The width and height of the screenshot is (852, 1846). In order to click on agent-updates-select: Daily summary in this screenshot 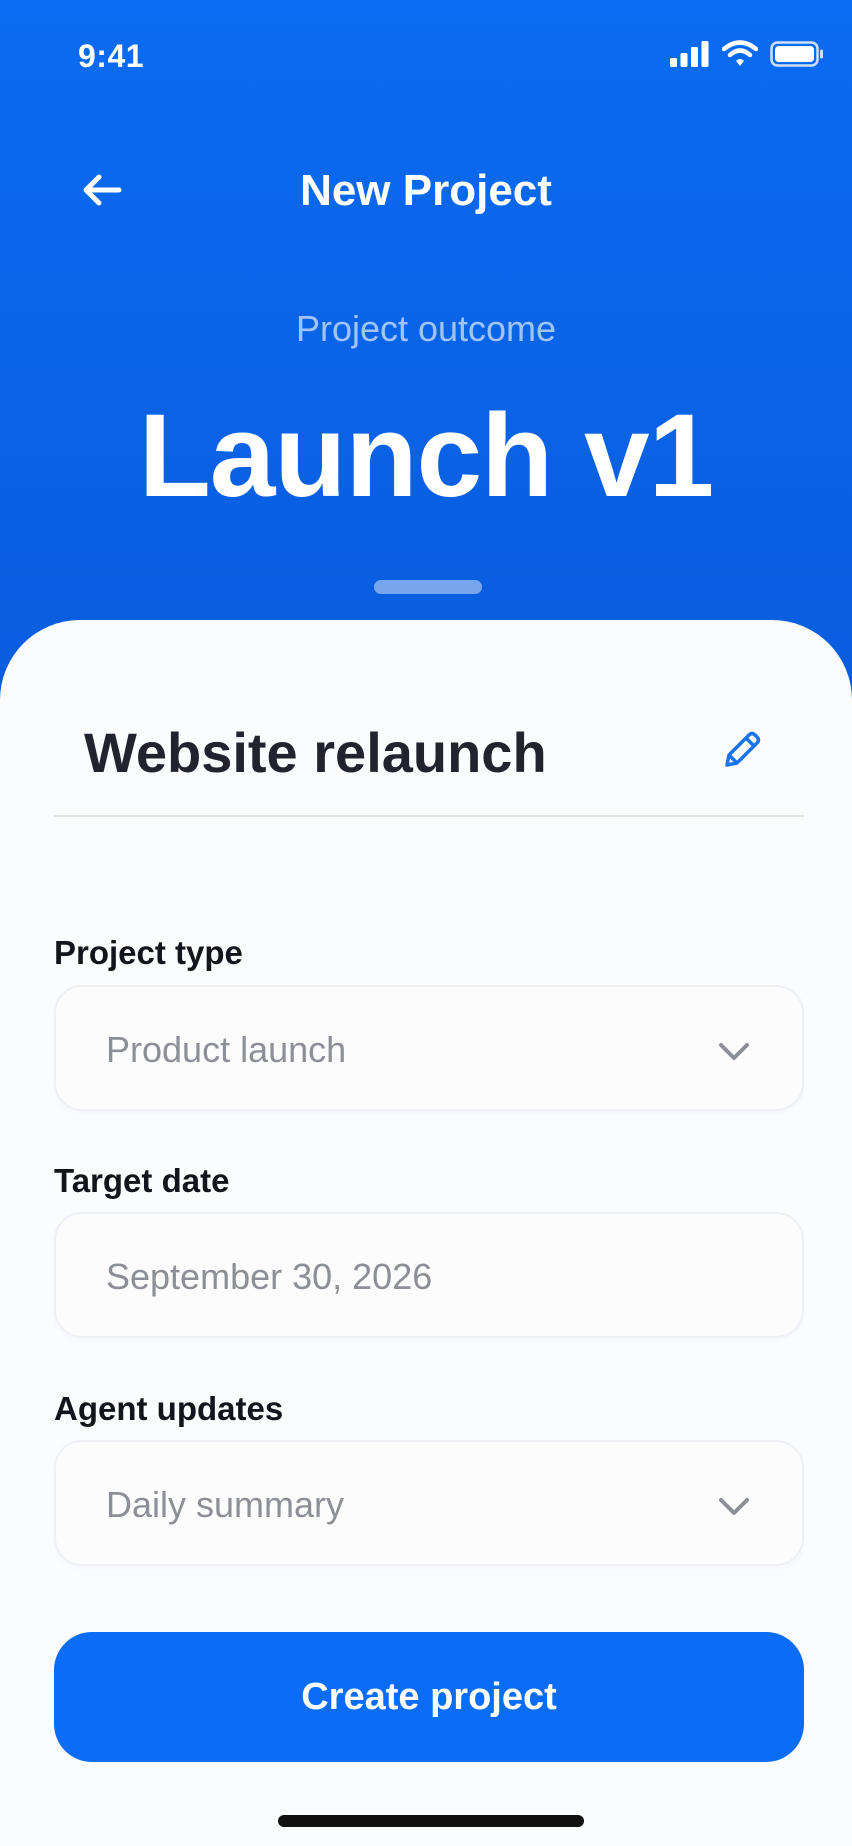, I will do `click(429, 1503)`.